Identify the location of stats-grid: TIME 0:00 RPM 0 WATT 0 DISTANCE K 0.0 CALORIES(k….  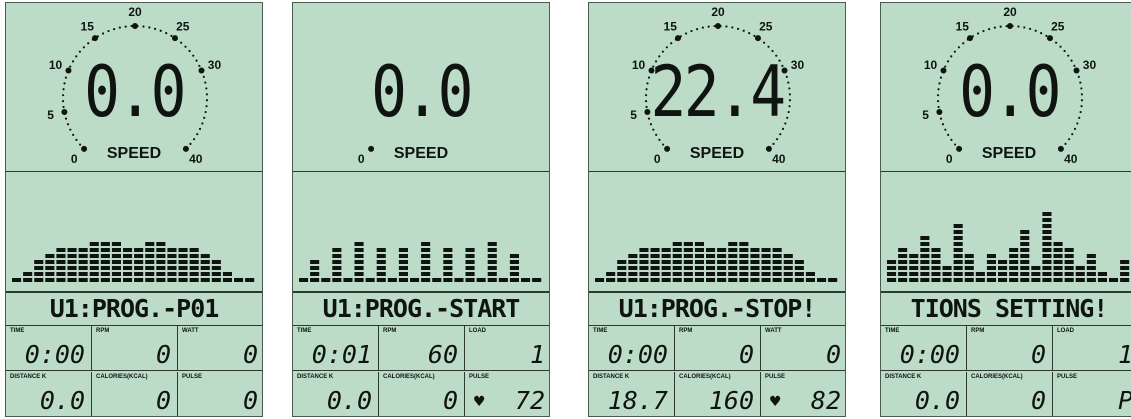
(134, 371).